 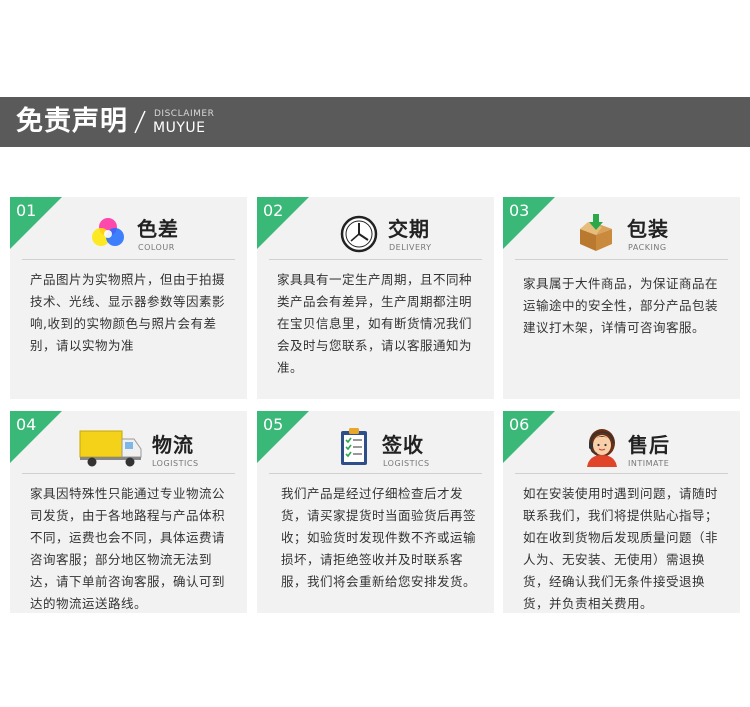 I want to click on card-title: 交期, so click(x=409, y=229).